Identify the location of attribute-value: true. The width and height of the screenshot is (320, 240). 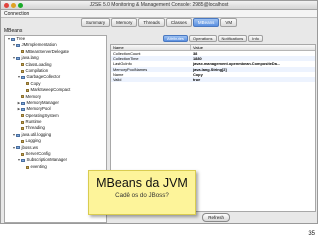
(253, 79).